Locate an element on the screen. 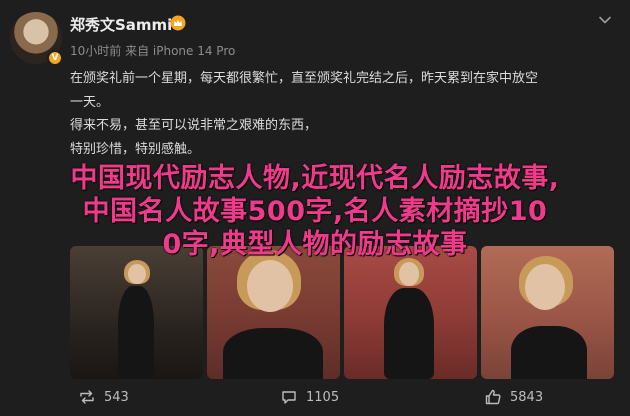 The width and height of the screenshot is (630, 416). like-button: 5843 is located at coordinates (513, 397).